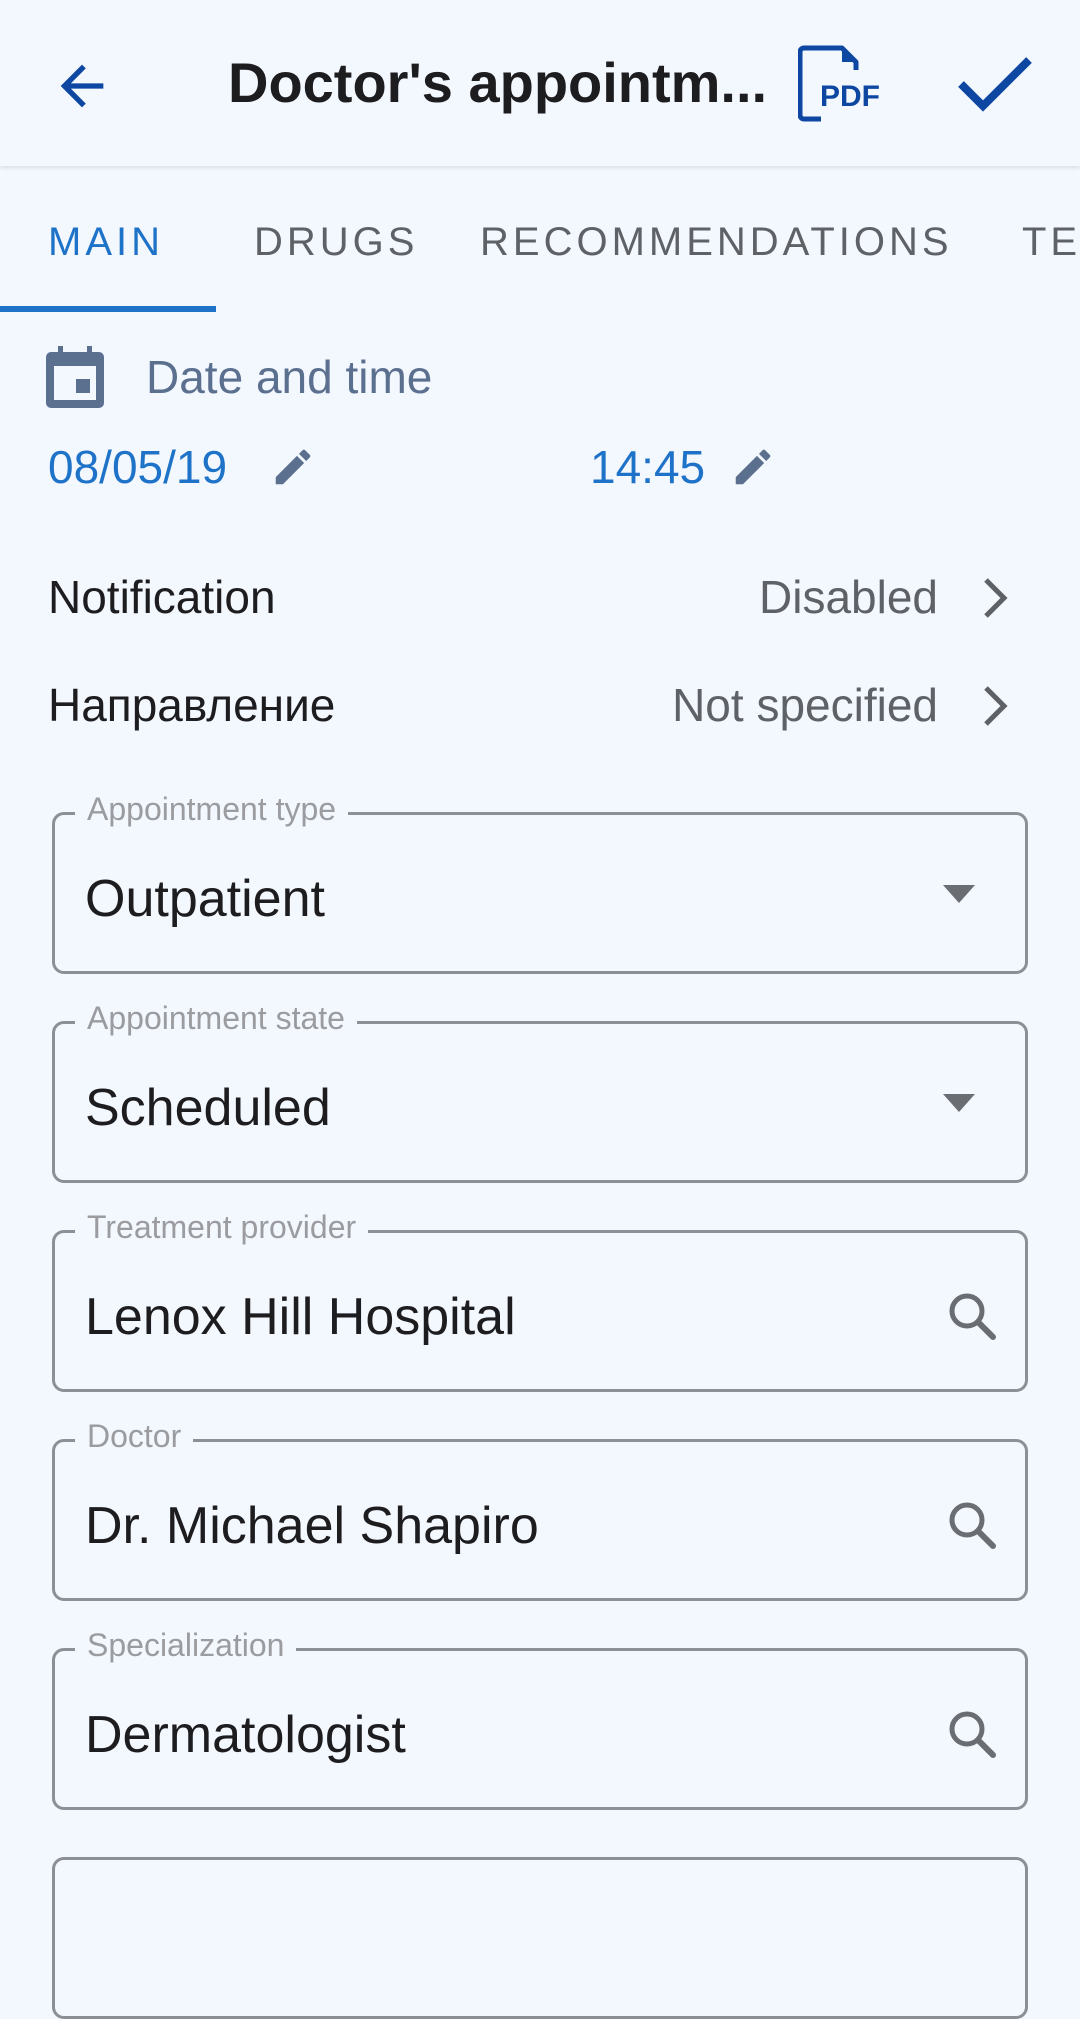 The height and width of the screenshot is (2019, 1080). I want to click on calendar-icon, so click(75, 377).